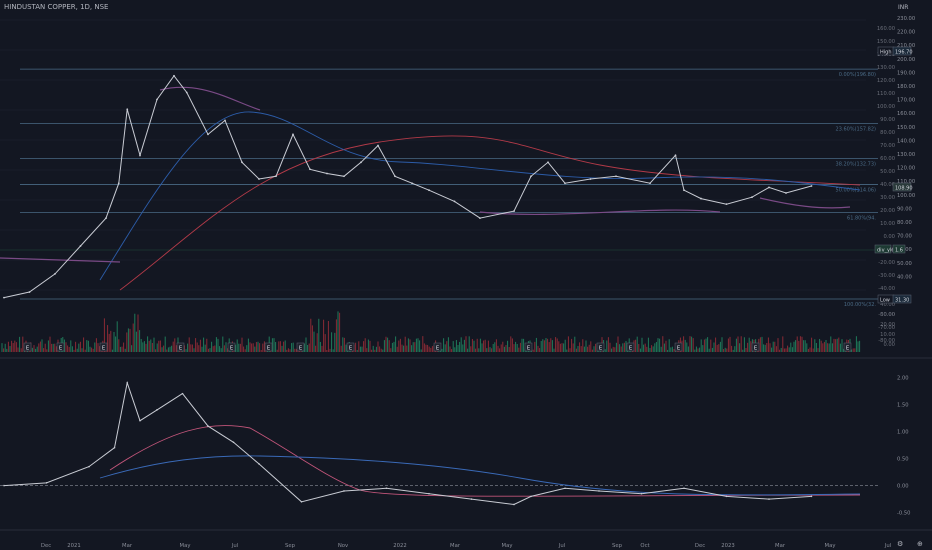 The height and width of the screenshot is (550, 932). I want to click on fib-level-label: 38.20%(132.73), so click(856, 164).